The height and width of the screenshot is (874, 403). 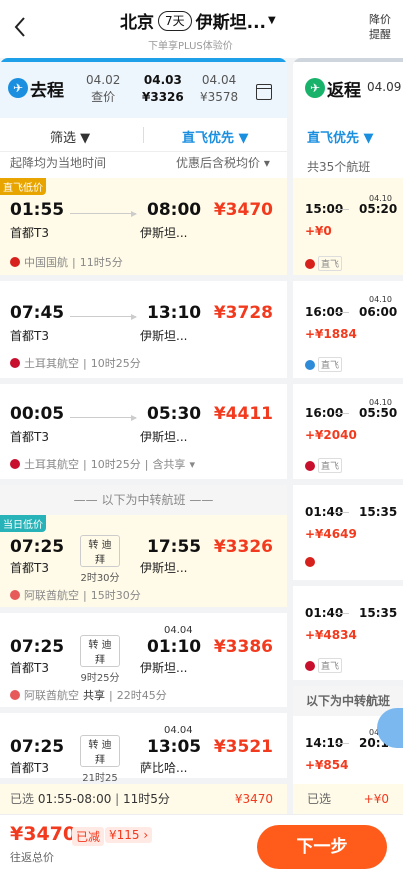 I want to click on return-row: 01:40 15:35 +¥4834 直飞, so click(x=348, y=636).